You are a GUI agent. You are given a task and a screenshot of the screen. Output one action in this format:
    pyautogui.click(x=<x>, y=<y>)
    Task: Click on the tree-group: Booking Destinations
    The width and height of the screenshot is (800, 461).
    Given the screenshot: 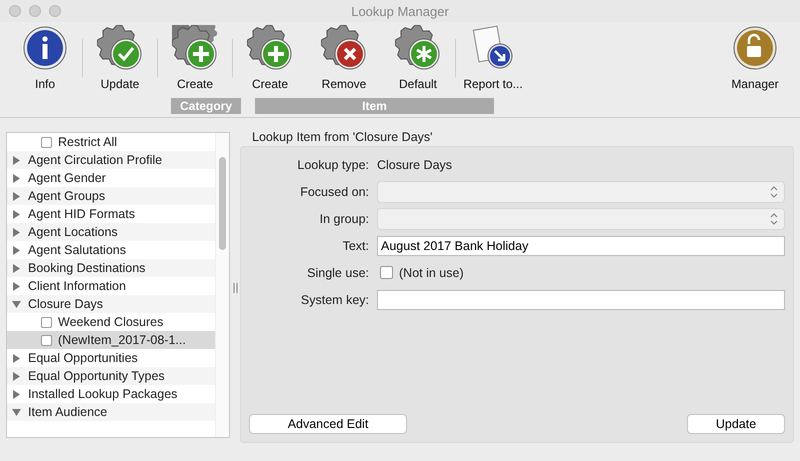 What is the action you would take?
    pyautogui.click(x=111, y=268)
    